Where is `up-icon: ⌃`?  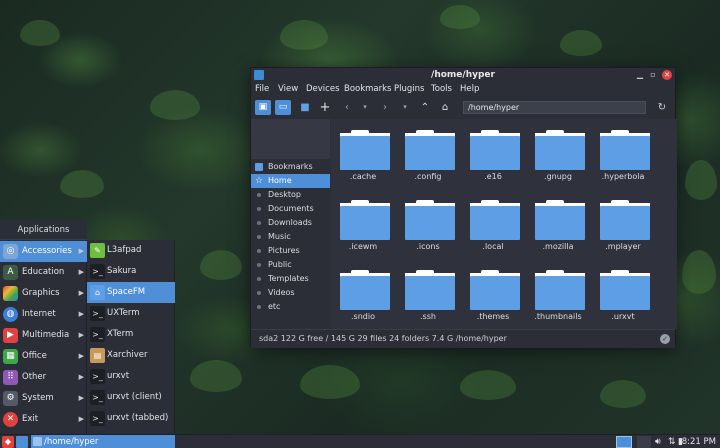 up-icon: ⌃ is located at coordinates (425, 107).